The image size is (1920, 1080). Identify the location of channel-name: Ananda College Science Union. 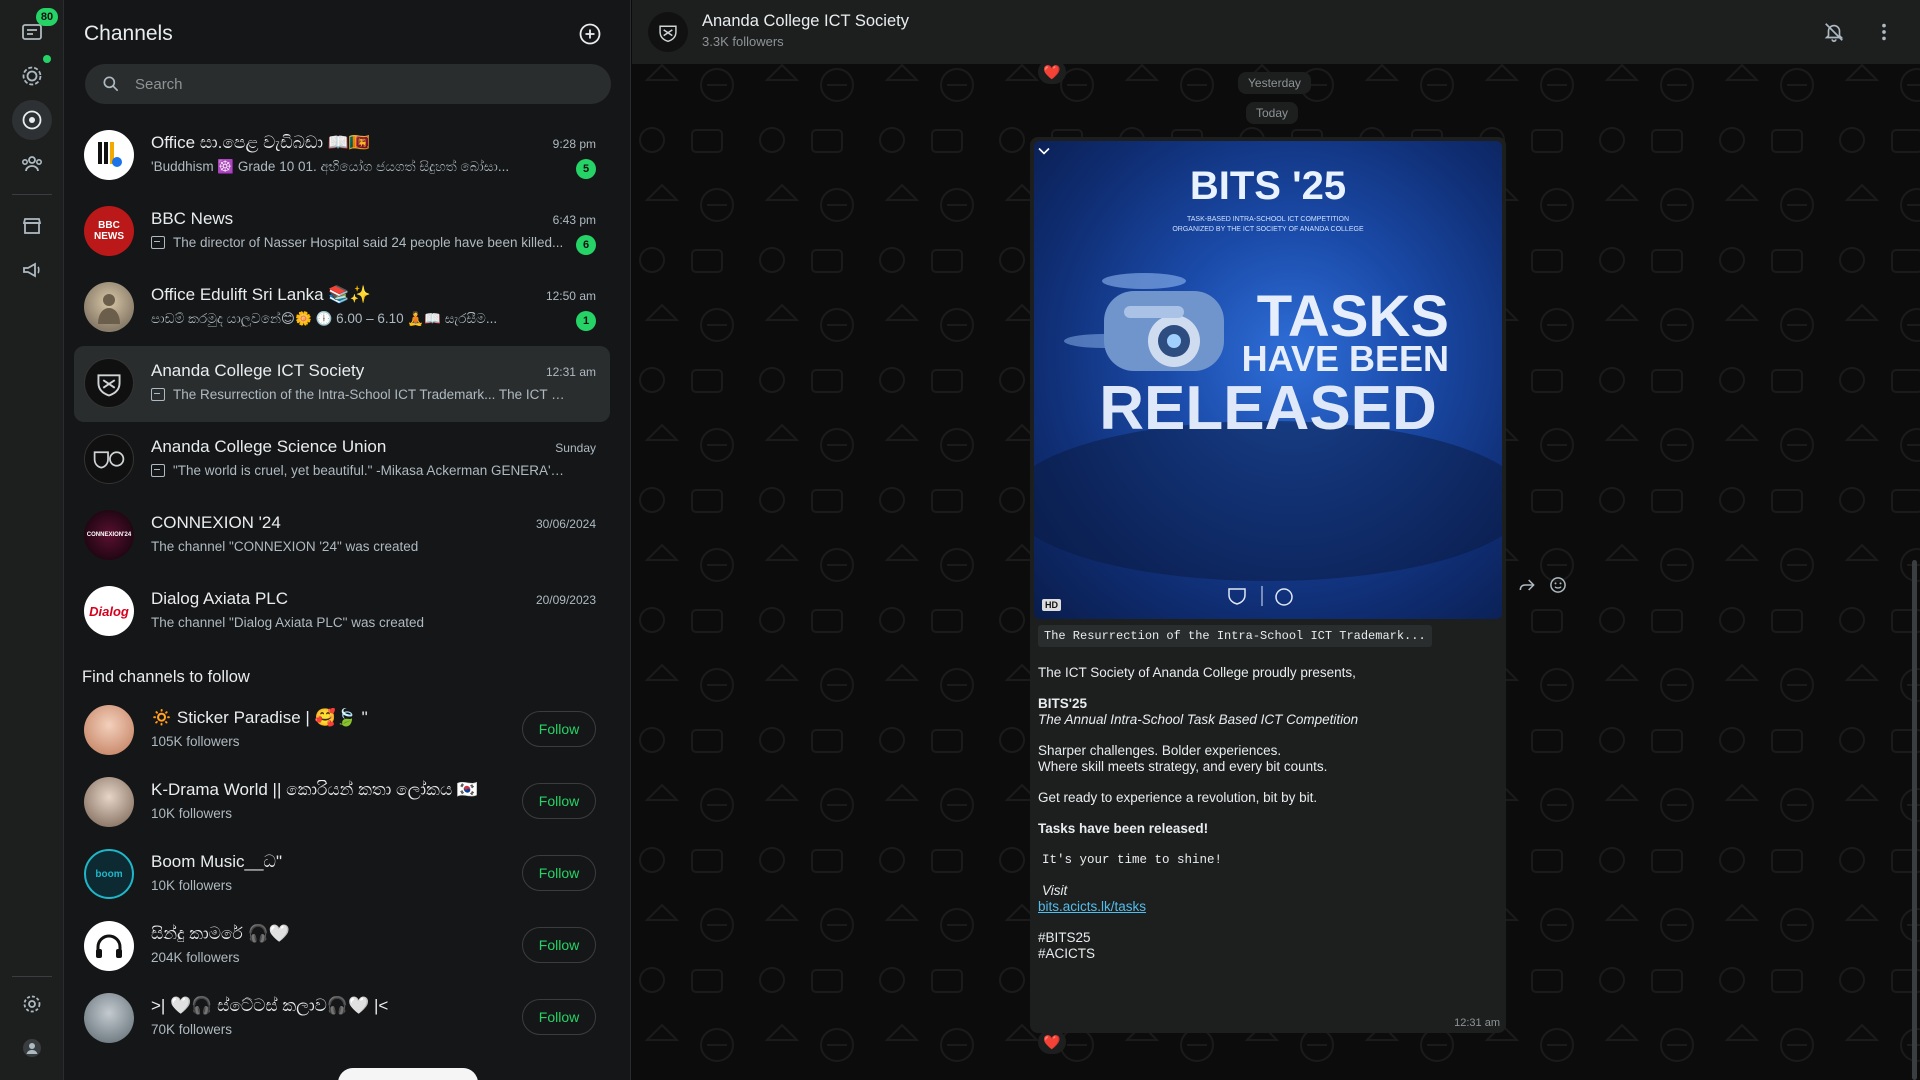
(269, 446).